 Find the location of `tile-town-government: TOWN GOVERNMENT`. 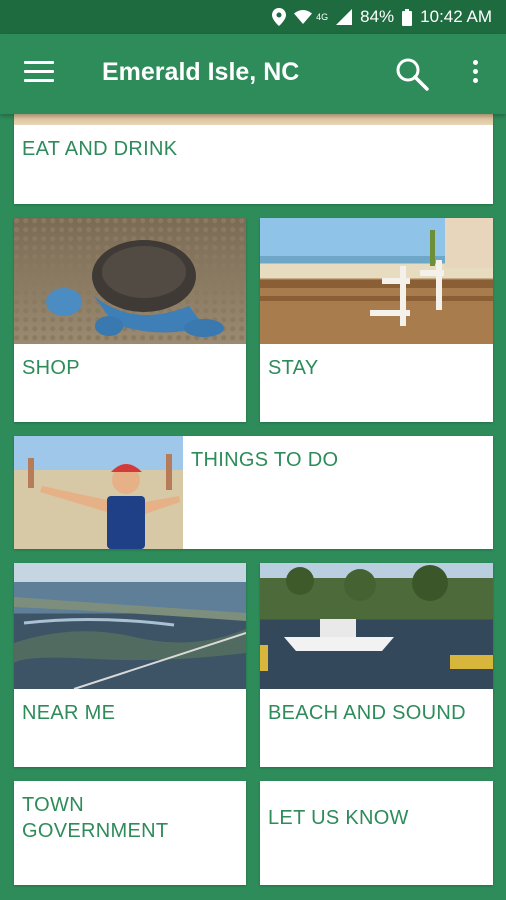

tile-town-government: TOWN GOVERNMENT is located at coordinates (130, 833).